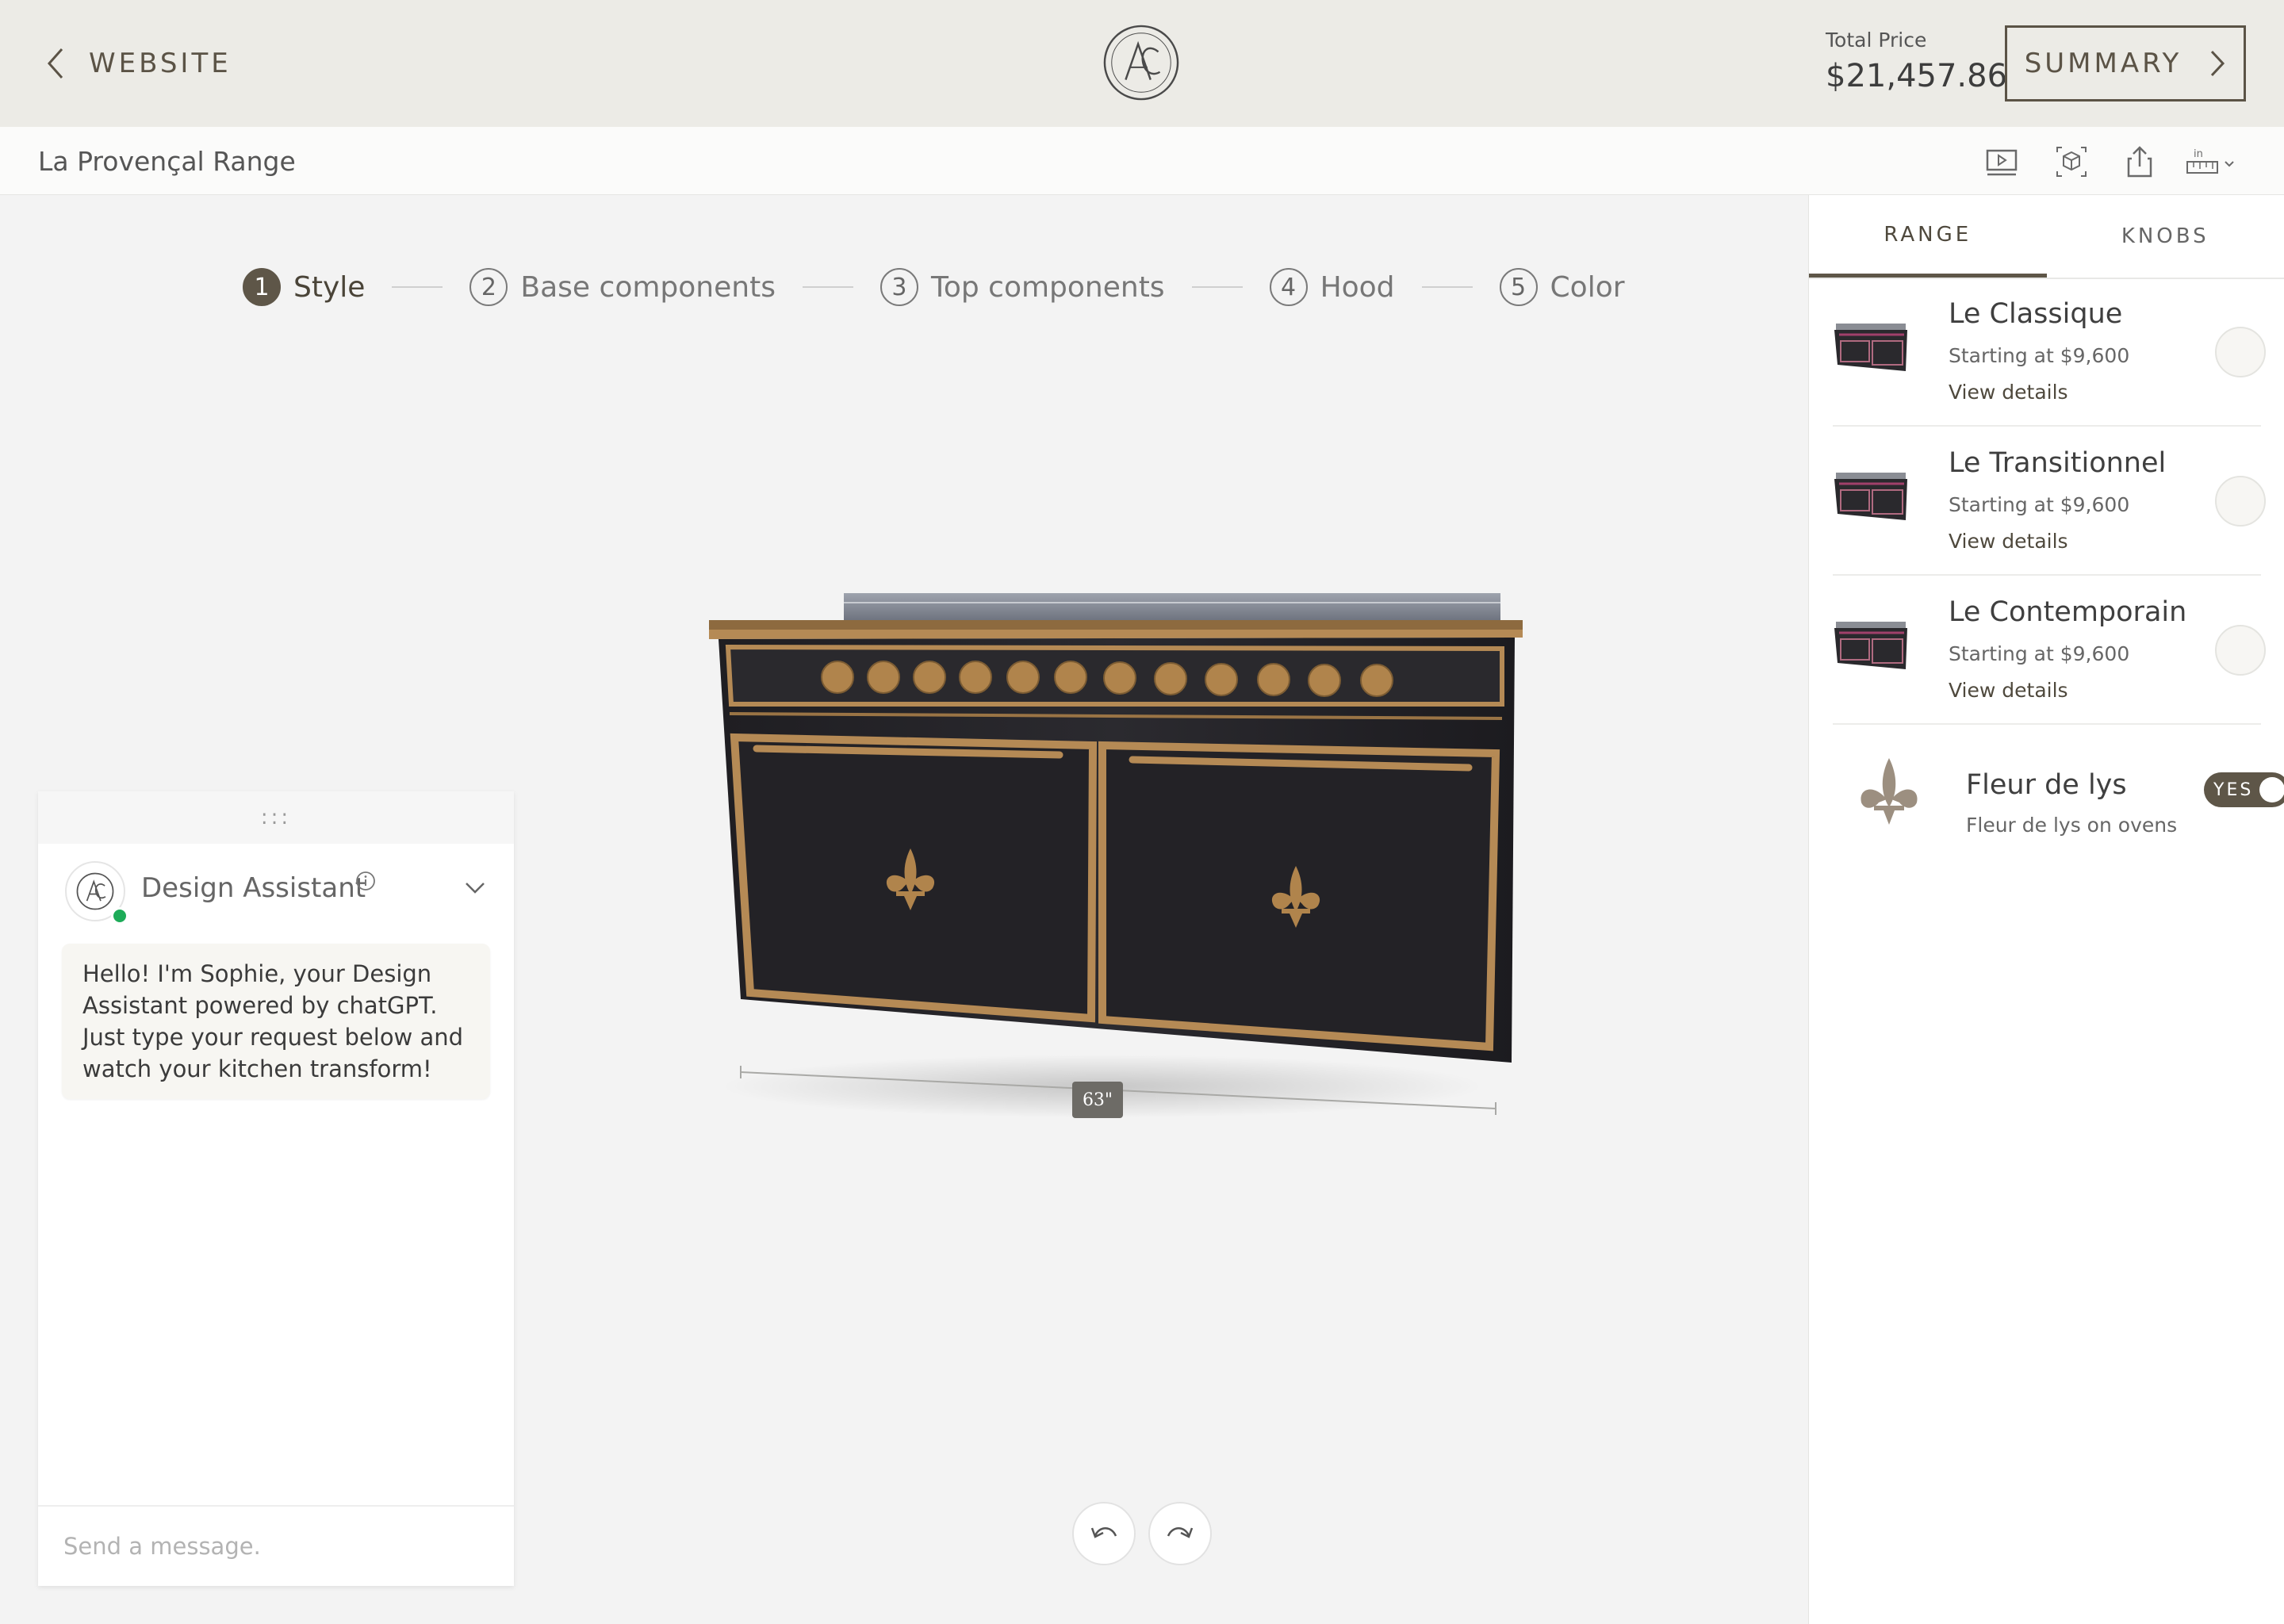 The width and height of the screenshot is (2284, 1624). Describe the element at coordinates (2165, 236) in the screenshot. I see `tab-knobs: KNOBS` at that location.